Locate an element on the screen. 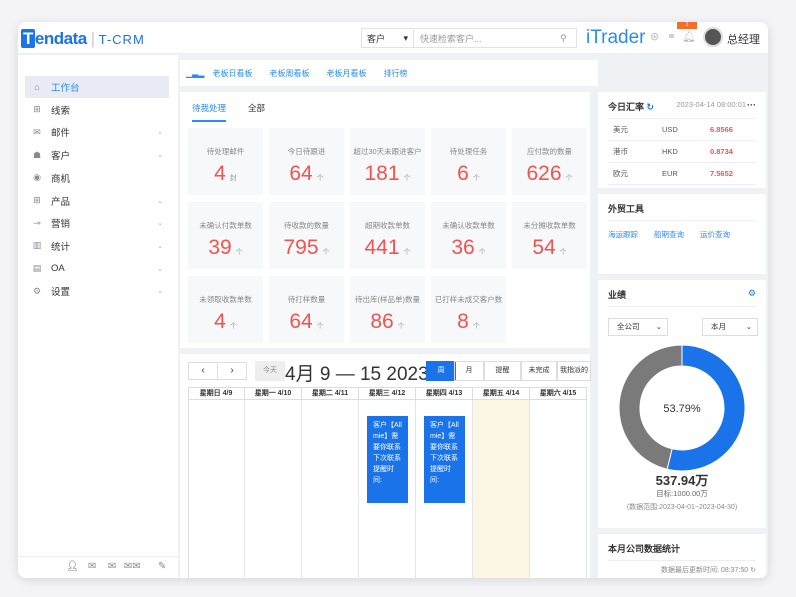 This screenshot has height=597, width=796. avatar is located at coordinates (713, 37).